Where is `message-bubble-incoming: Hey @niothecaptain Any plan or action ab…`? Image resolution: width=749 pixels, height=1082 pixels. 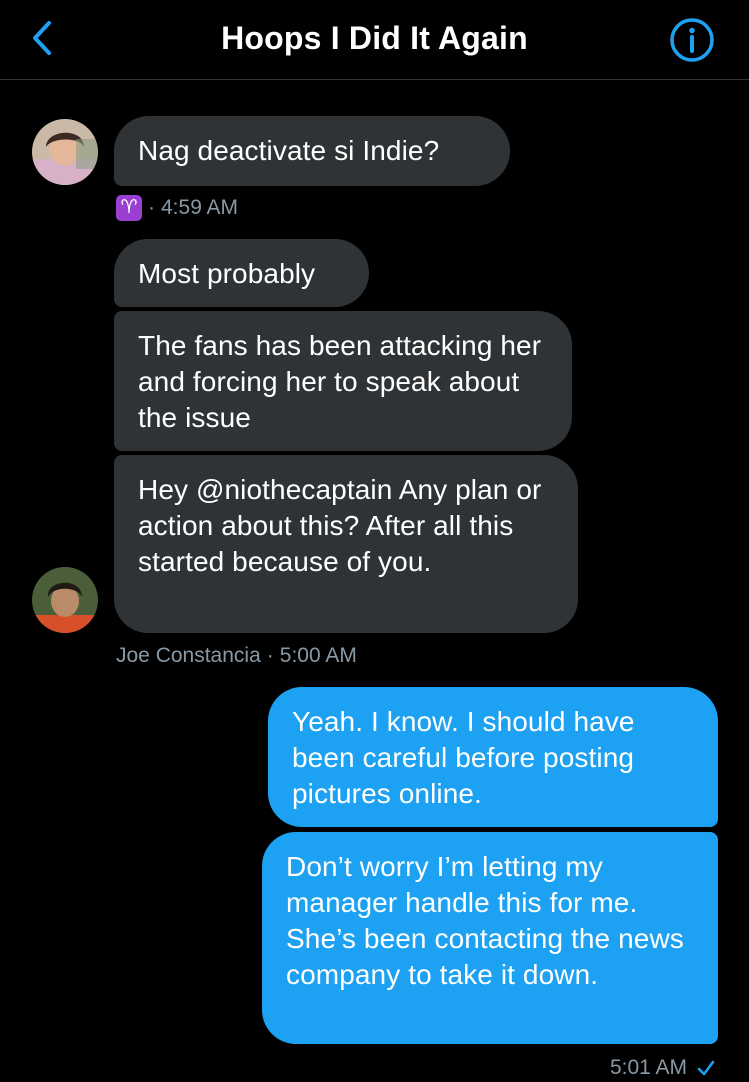
message-bubble-incoming: Hey @niothecaptain Any plan or action ab… is located at coordinates (346, 544).